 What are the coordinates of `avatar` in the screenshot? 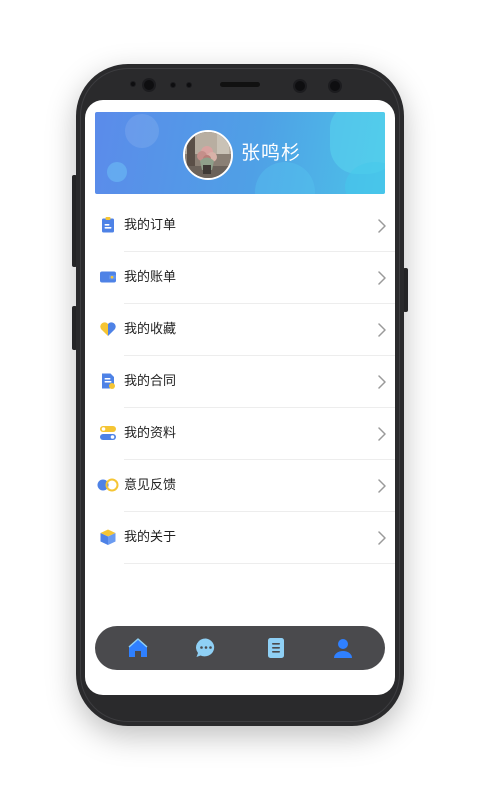 It's located at (208, 155).